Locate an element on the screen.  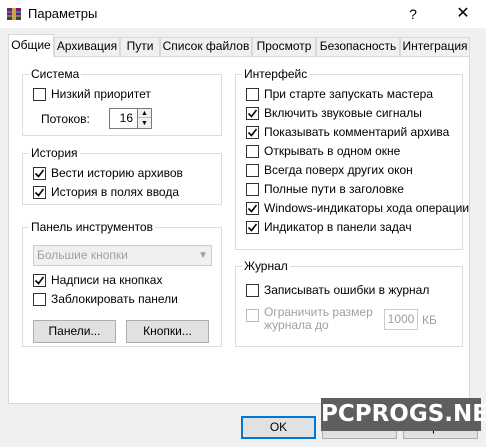
toolbar-size-value: Большие кнопки is located at coordinates (82, 255).